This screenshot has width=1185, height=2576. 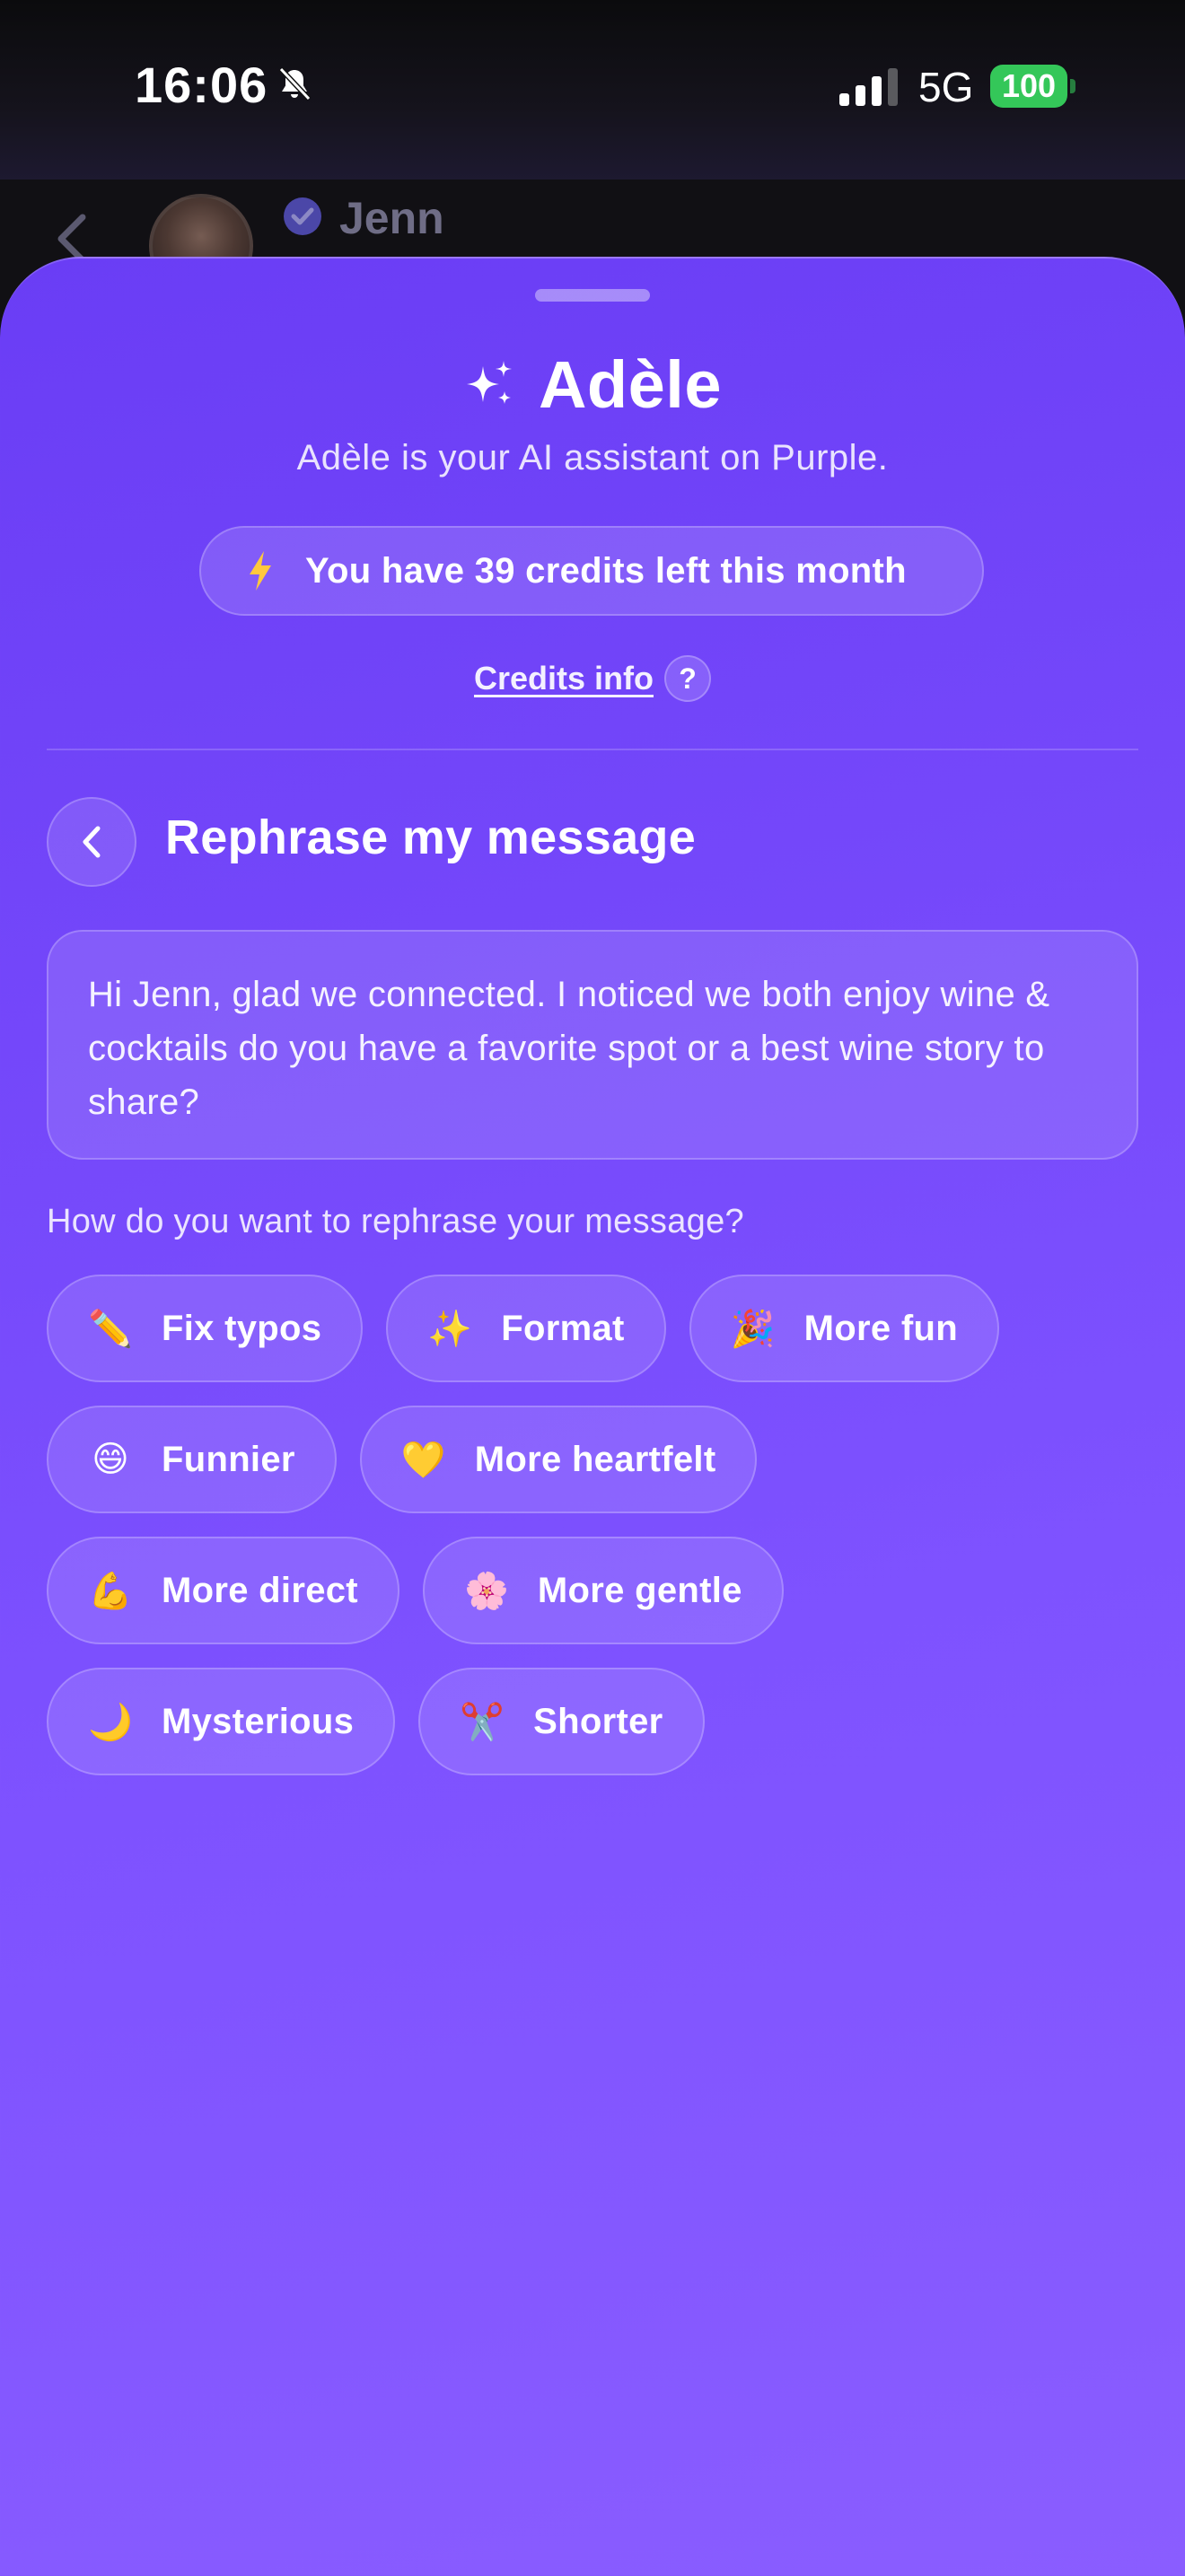 I want to click on chevron-left-icon, so click(x=92, y=842).